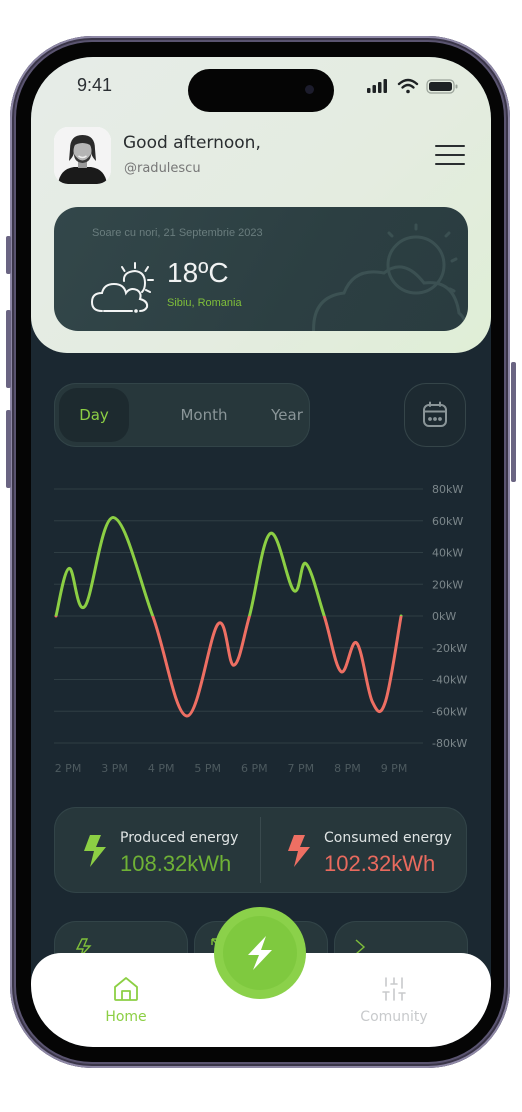 The image size is (522, 1112). What do you see at coordinates (394, 1017) in the screenshot?
I see `tab-community-label: Comunity` at bounding box center [394, 1017].